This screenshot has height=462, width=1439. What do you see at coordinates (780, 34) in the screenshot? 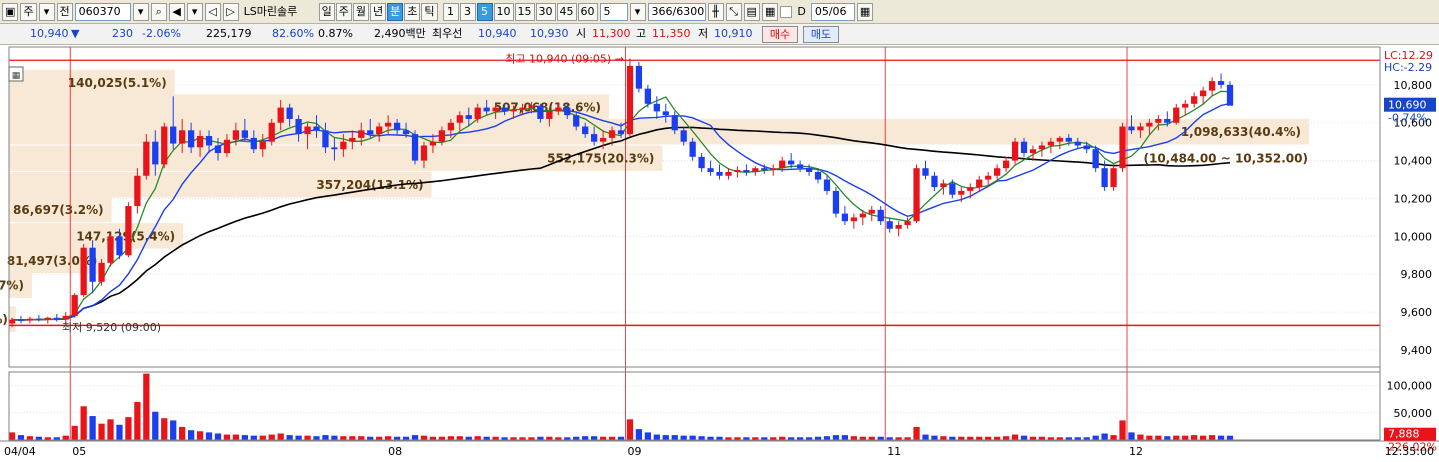
I see `buy-button: 매수` at bounding box center [780, 34].